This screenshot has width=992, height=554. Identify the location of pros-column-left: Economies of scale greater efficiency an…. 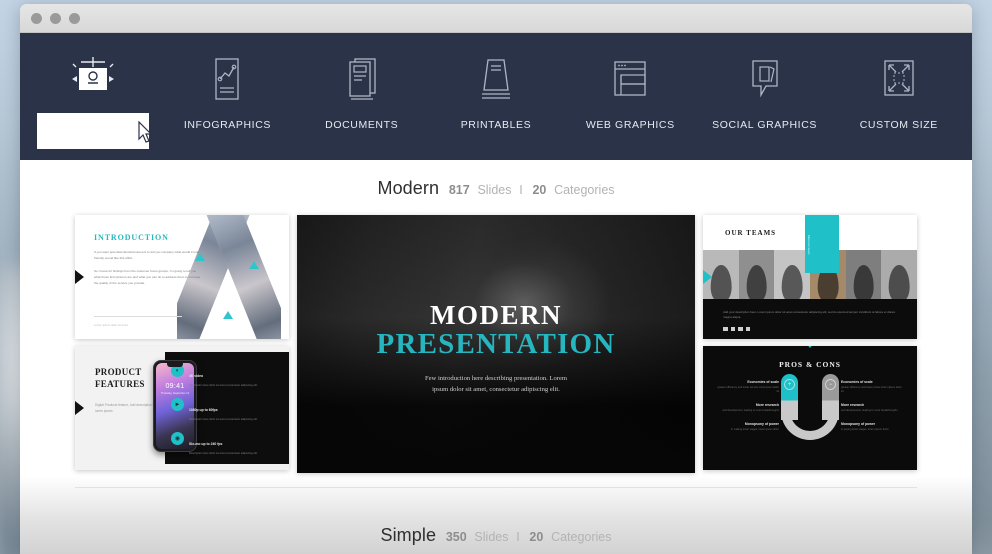
(748, 410).